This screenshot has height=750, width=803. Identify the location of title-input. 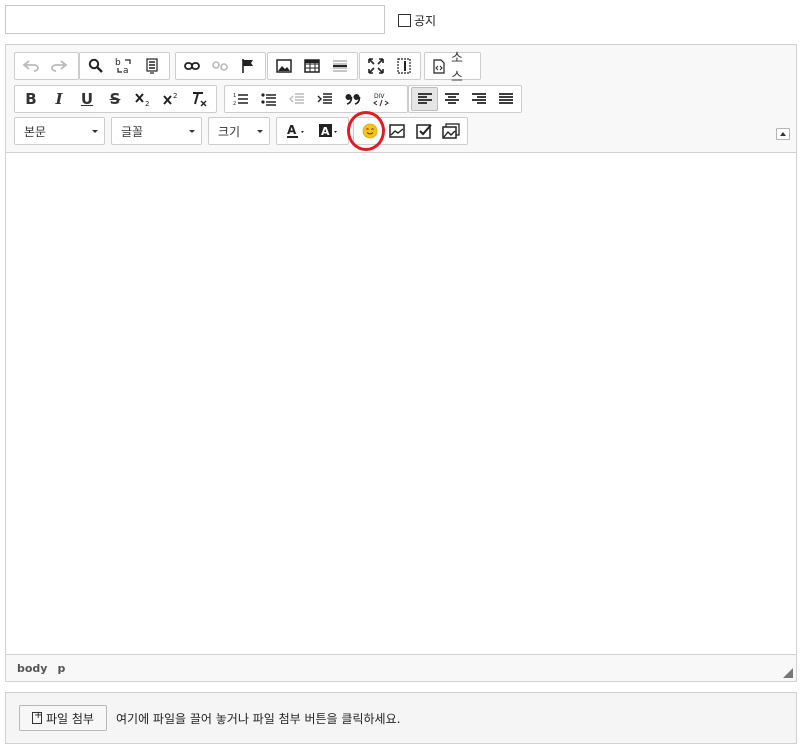
(195, 19).